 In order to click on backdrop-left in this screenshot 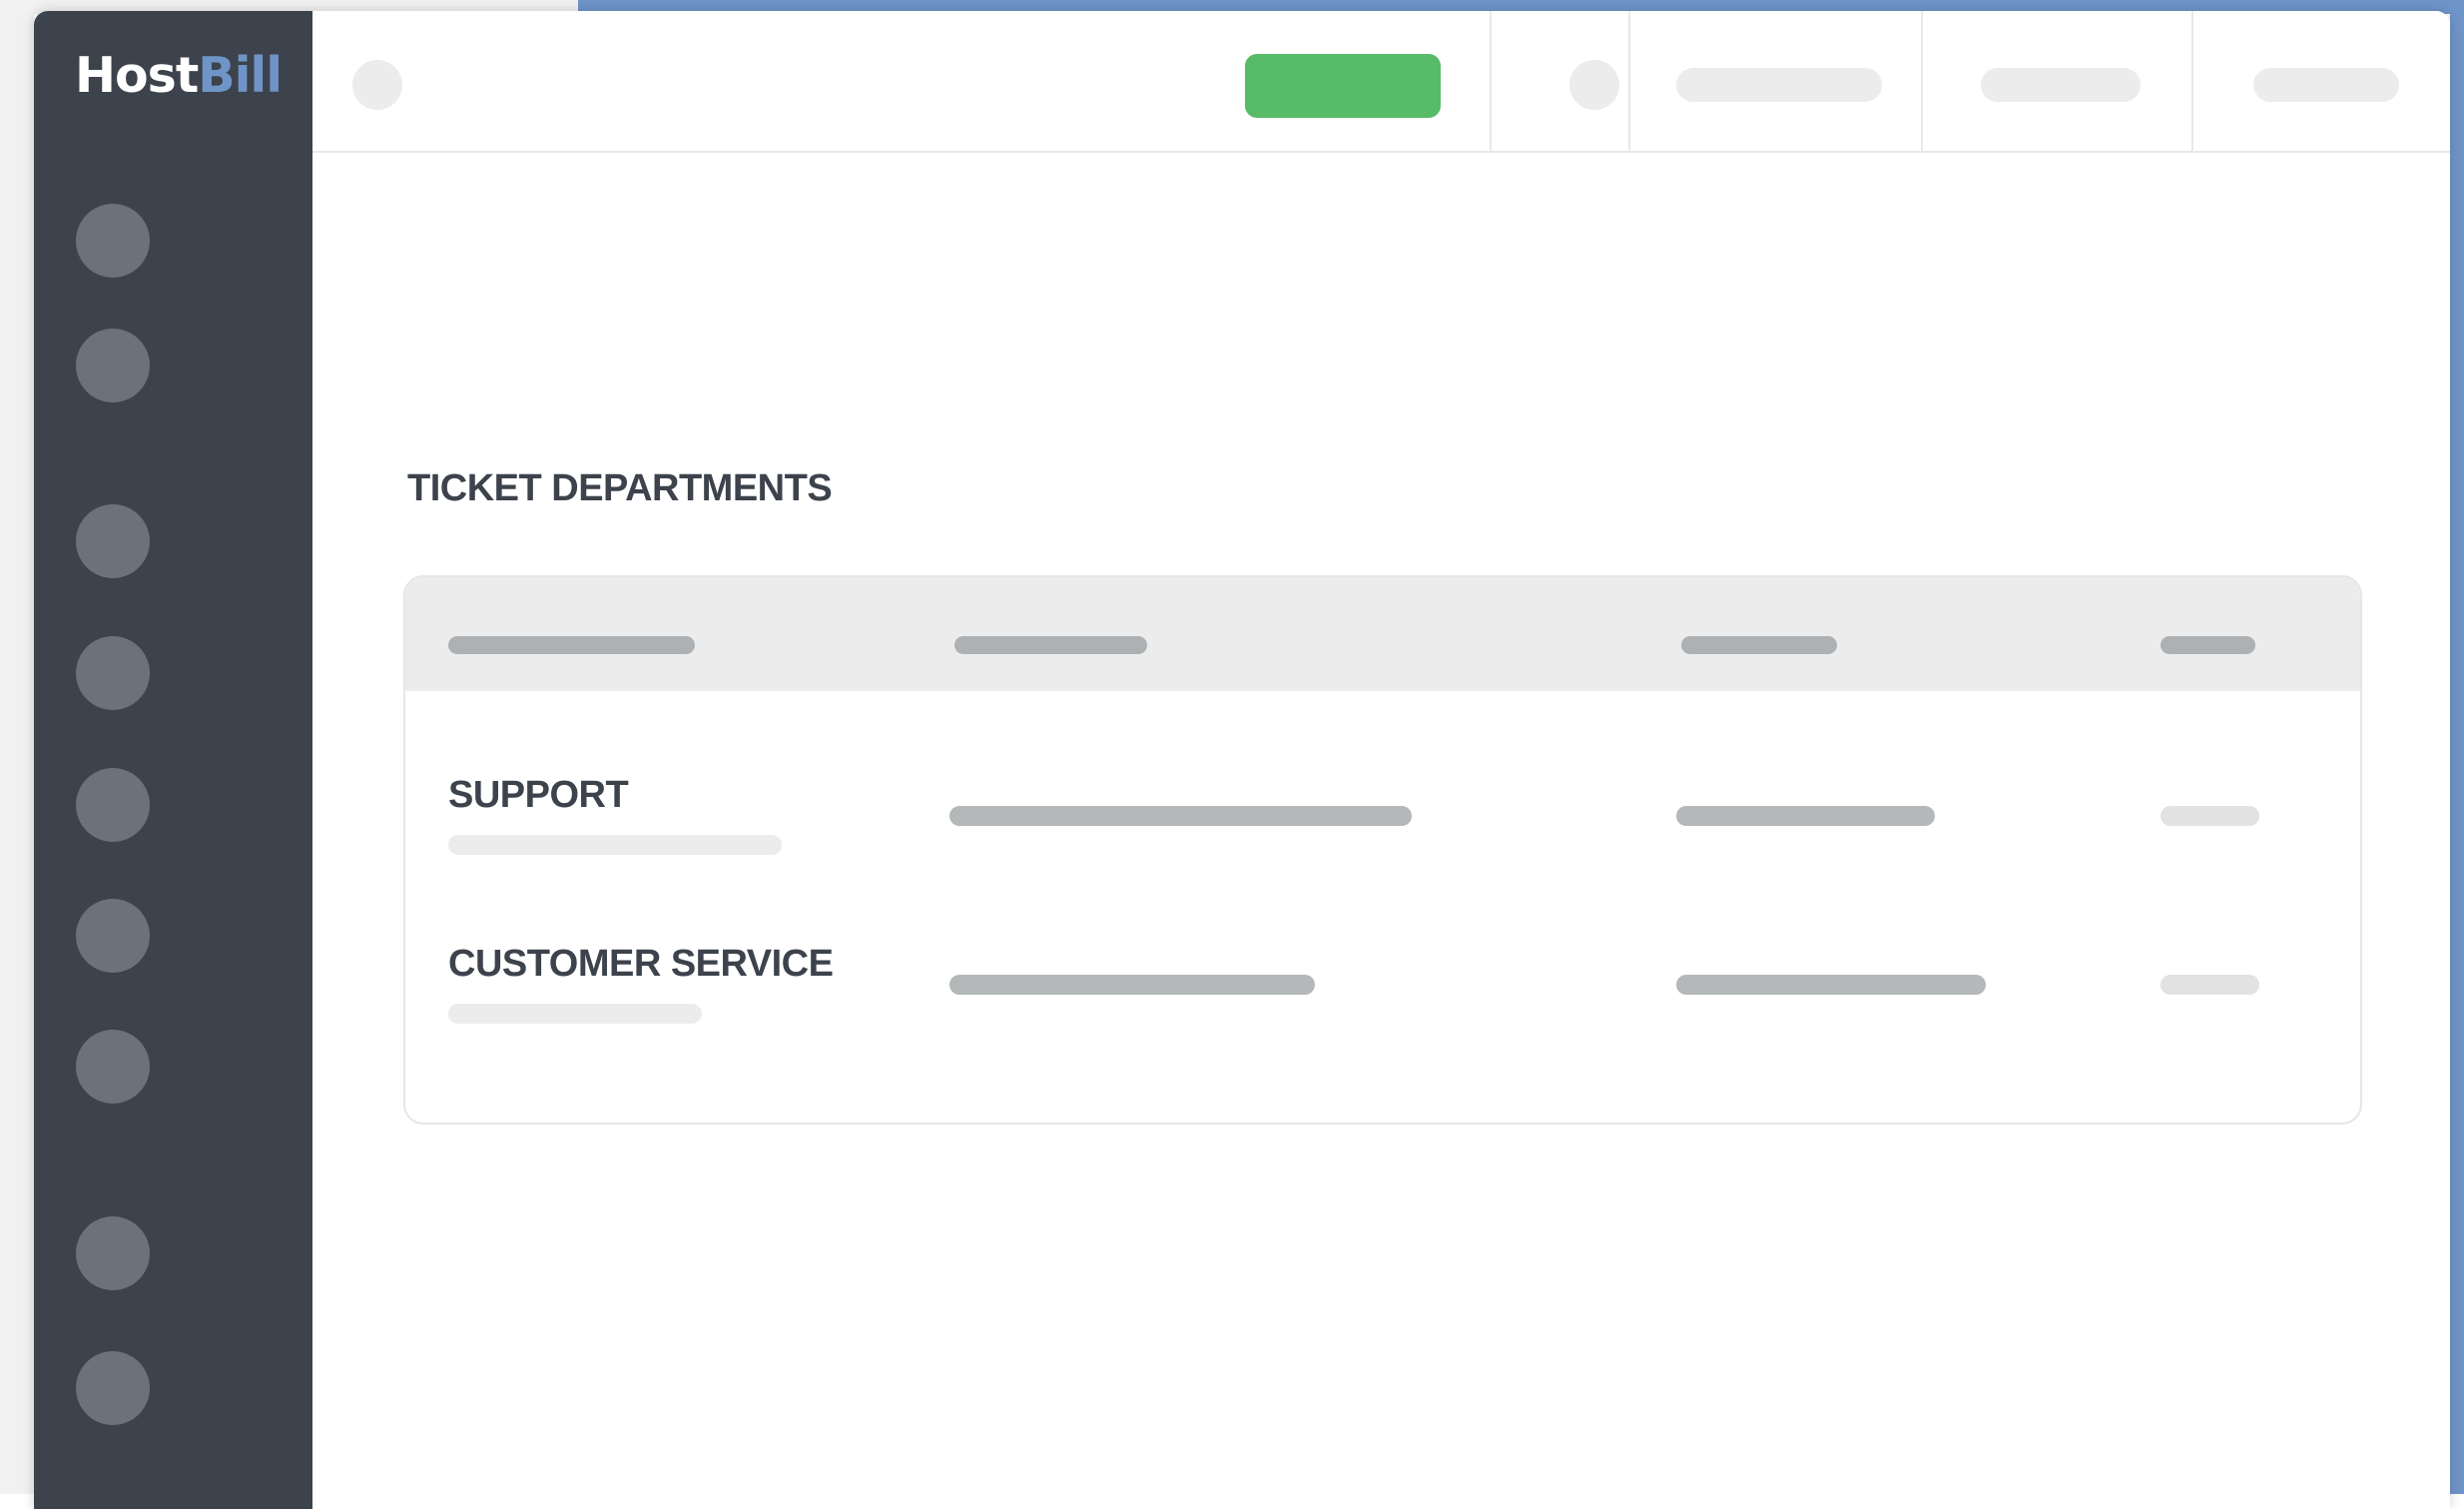, I will do `click(17, 747)`.